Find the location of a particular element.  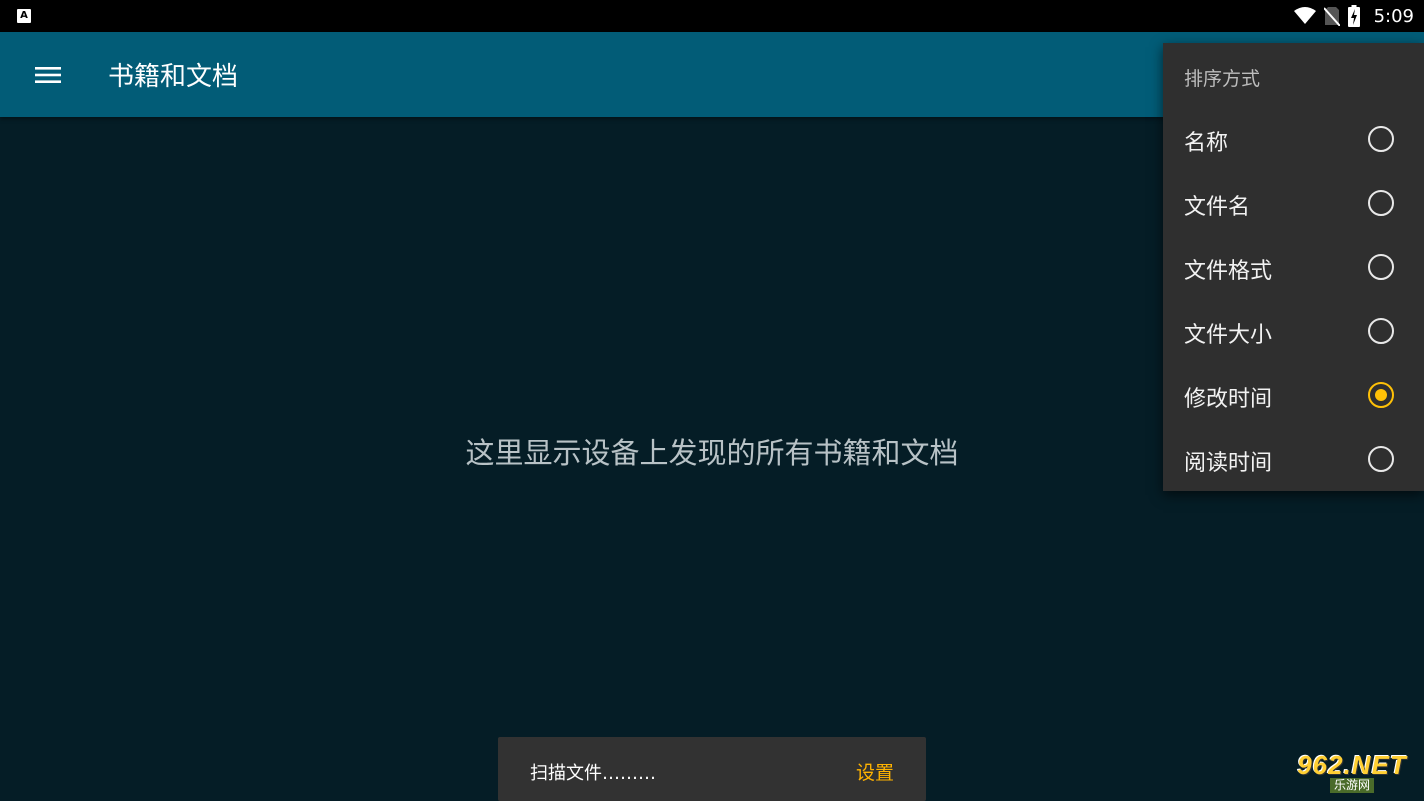

watermark-sub-text: 乐游网 is located at coordinates (1351, 785).